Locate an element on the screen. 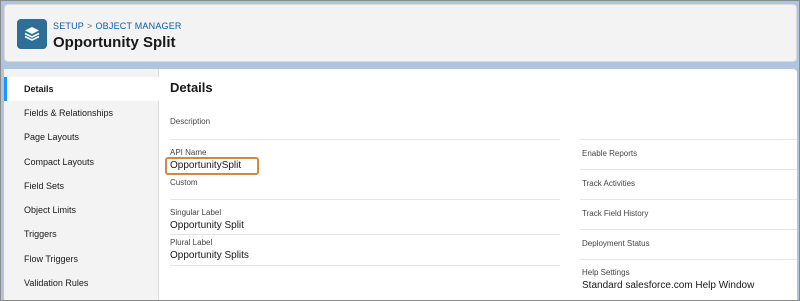 This screenshot has width=800, height=301. field-label-singular-label: Singular Label is located at coordinates (196, 212).